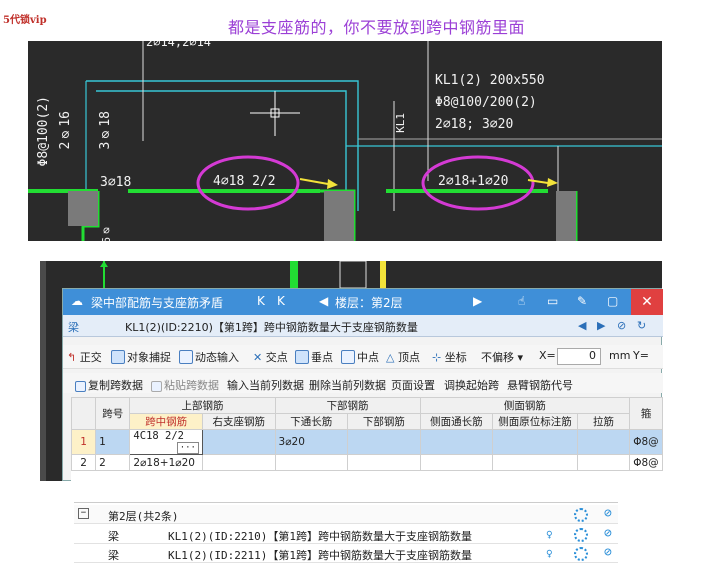  I want to click on chat-icon: ▭, so click(552, 301).